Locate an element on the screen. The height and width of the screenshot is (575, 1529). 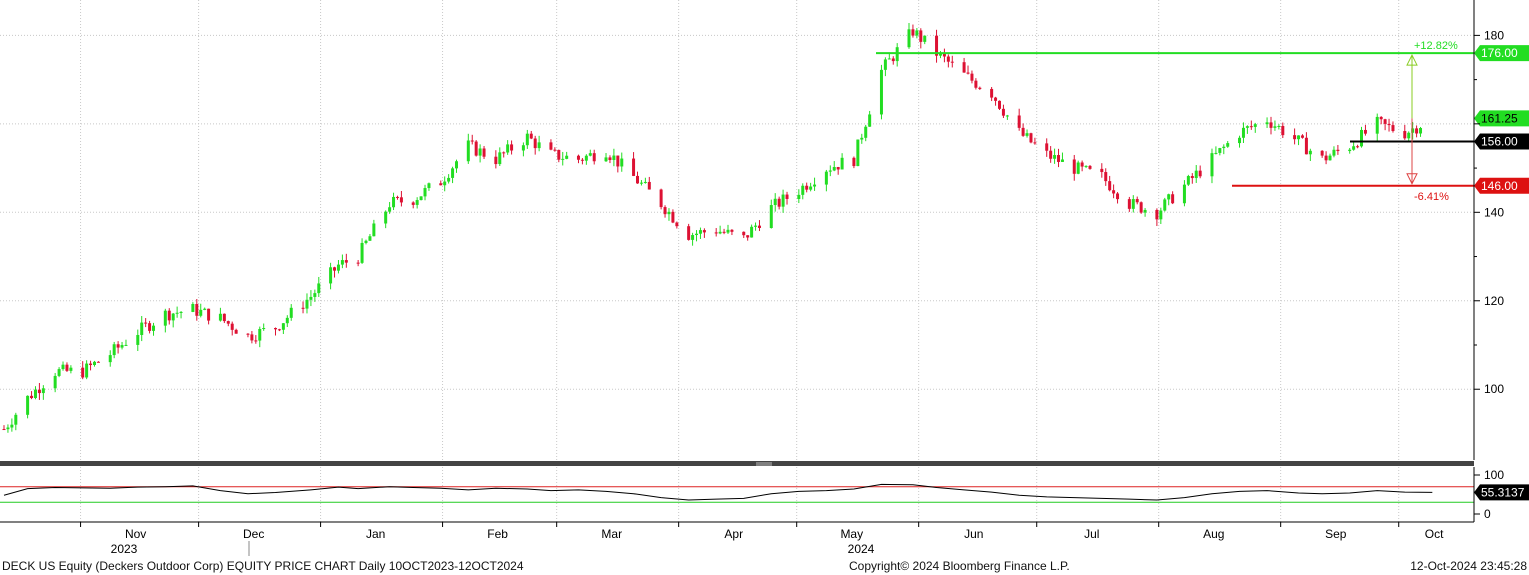
level-label: 146.00 is located at coordinates (1499, 186).